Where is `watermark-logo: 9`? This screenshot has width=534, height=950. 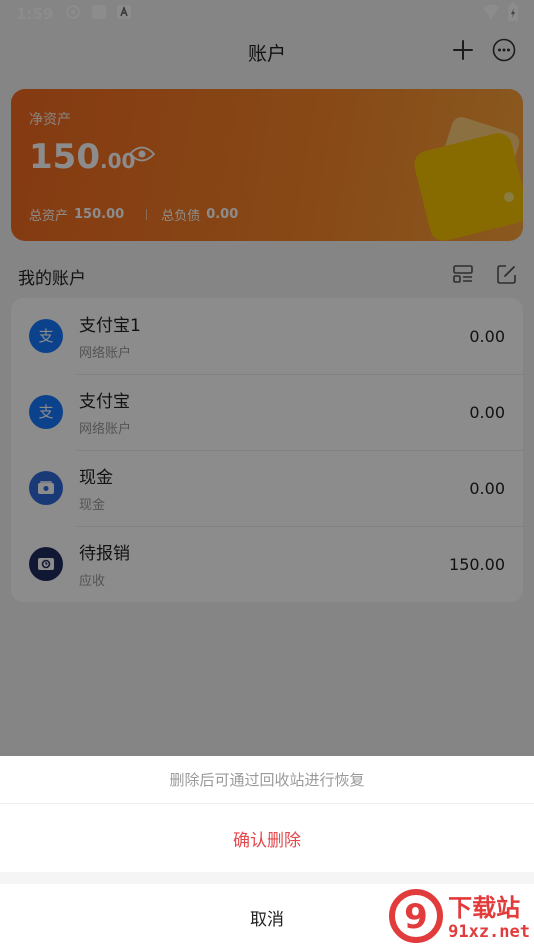
watermark-logo: 9 is located at coordinates (416, 918).